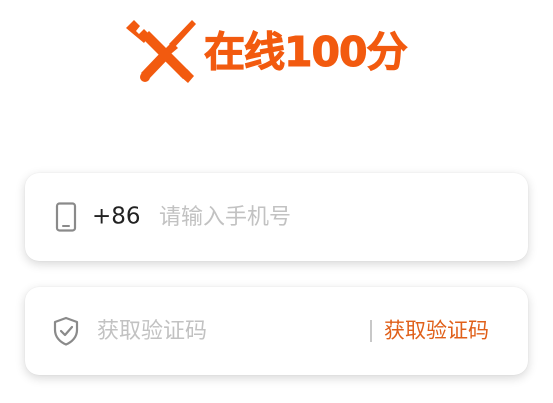  I want to click on country-code: +86, so click(116, 217).